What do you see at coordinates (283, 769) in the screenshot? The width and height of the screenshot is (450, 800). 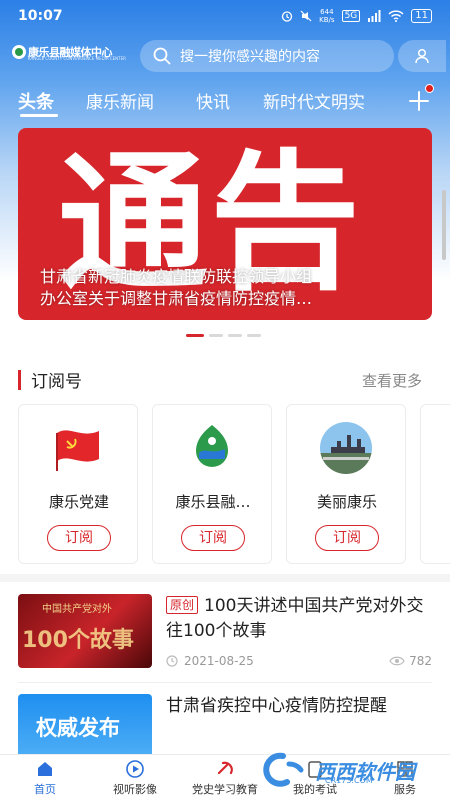 I see `watermark-logo-icon` at bounding box center [283, 769].